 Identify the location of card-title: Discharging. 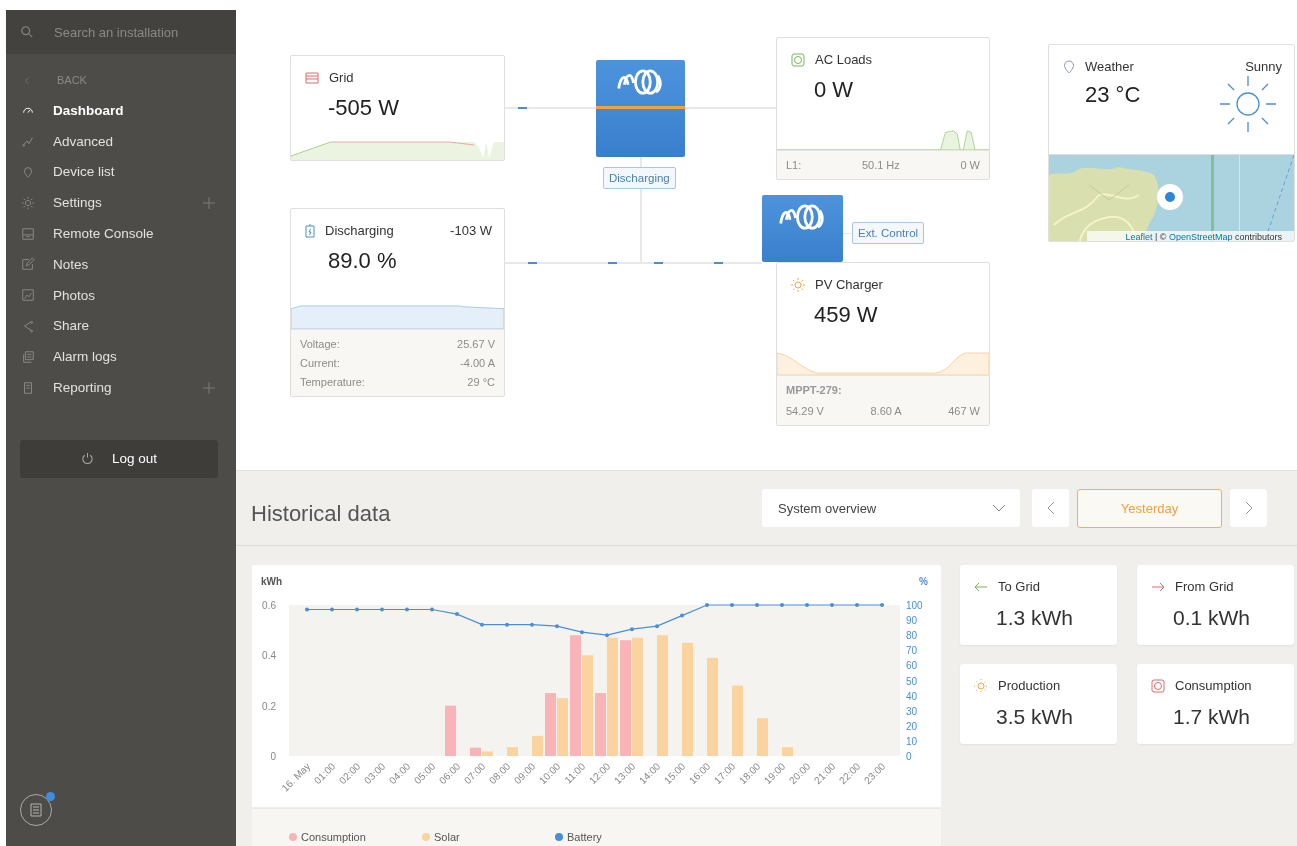
(359, 230).